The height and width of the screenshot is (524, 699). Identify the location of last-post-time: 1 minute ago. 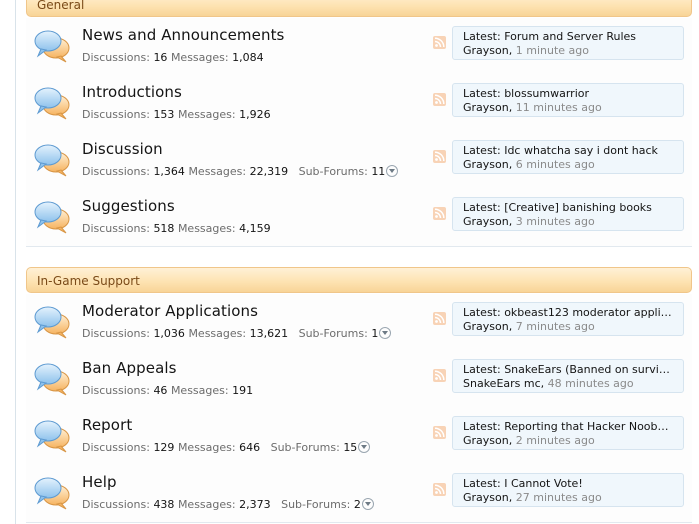
(552, 50).